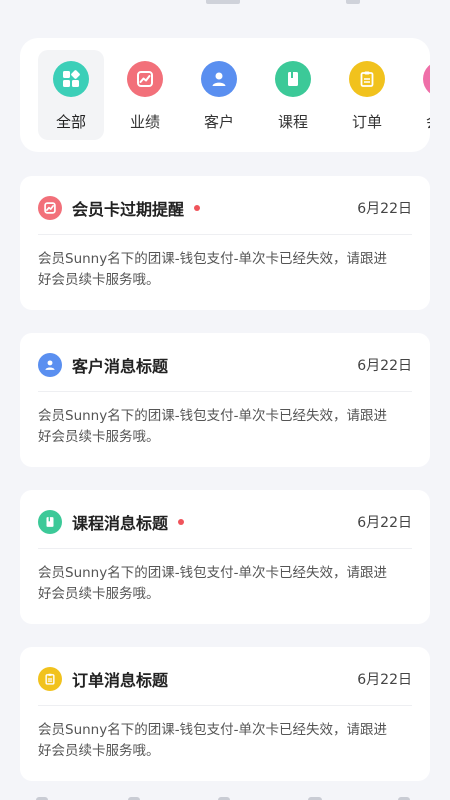 This screenshot has width=450, height=800. What do you see at coordinates (225, 797) in the screenshot?
I see `tab-bar-cutoff` at bounding box center [225, 797].